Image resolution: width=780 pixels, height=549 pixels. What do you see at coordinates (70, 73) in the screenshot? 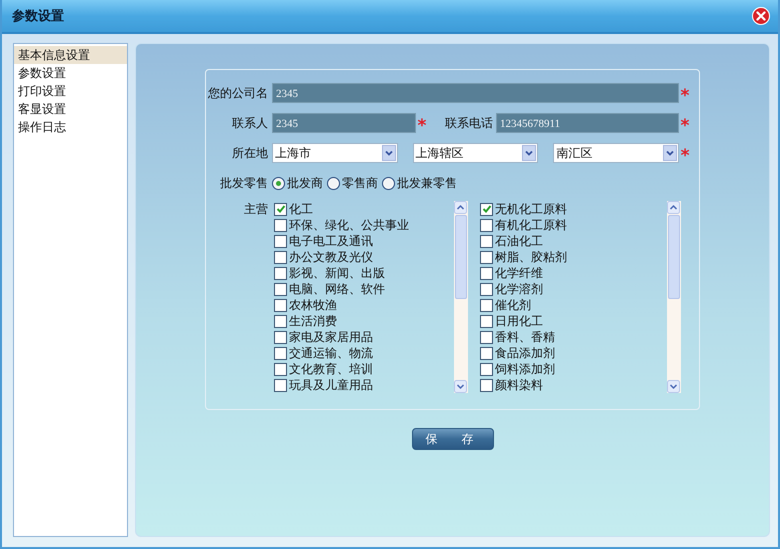
I see `sidebar-item: 参数设置` at bounding box center [70, 73].